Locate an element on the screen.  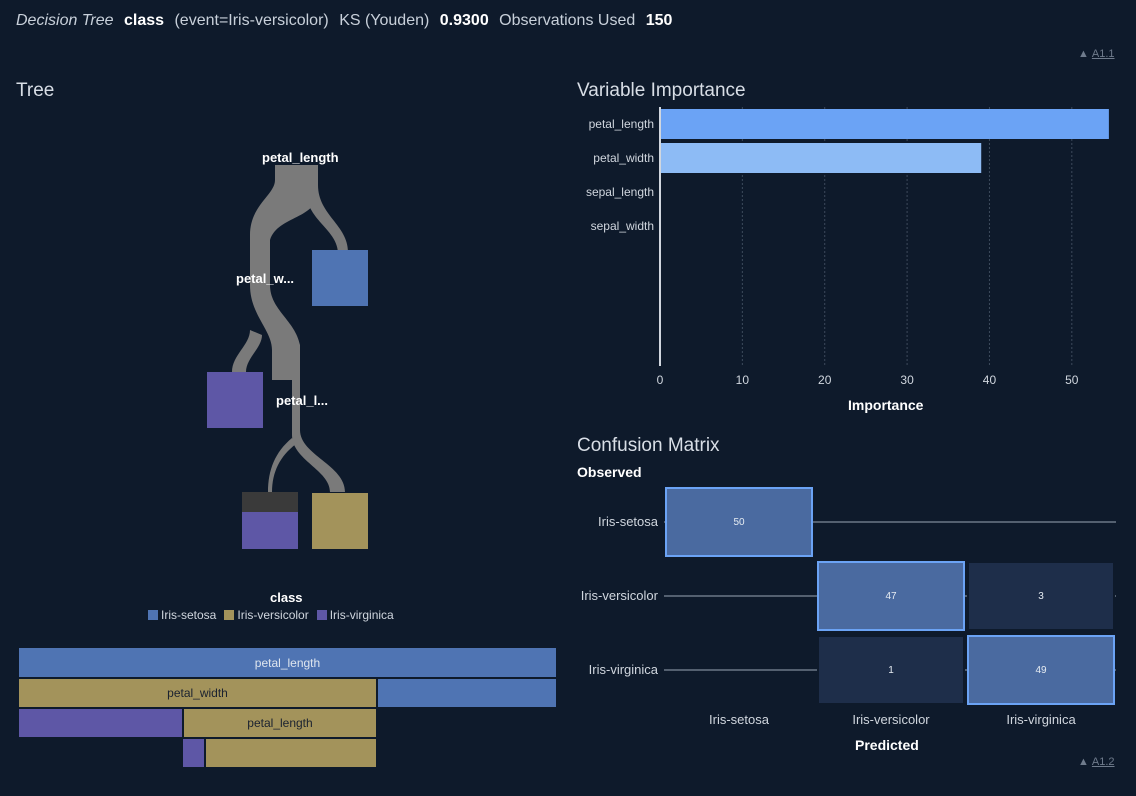
cm-cell: 49 is located at coordinates (1041, 670).